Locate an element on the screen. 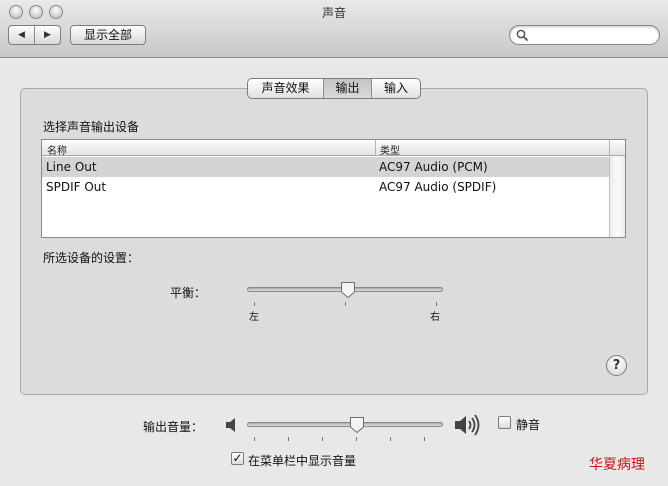 This screenshot has width=668, height=486. table-row: SPDIF Out AC97 Audio (SPDIF) is located at coordinates (325, 187).